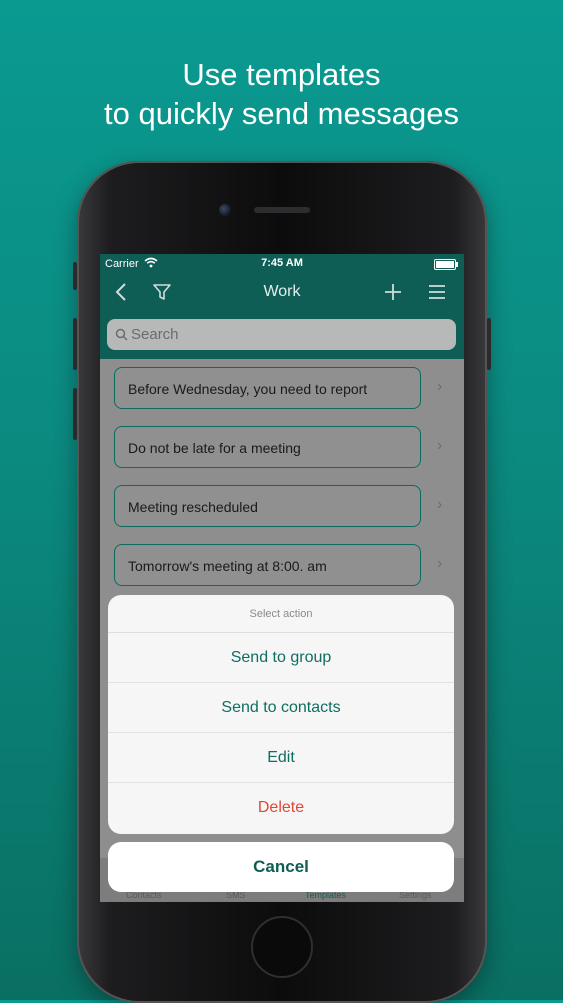 Image resolution: width=563 pixels, height=1003 pixels. What do you see at coordinates (281, 658) in the screenshot?
I see `send-to-group-button: Send to group` at bounding box center [281, 658].